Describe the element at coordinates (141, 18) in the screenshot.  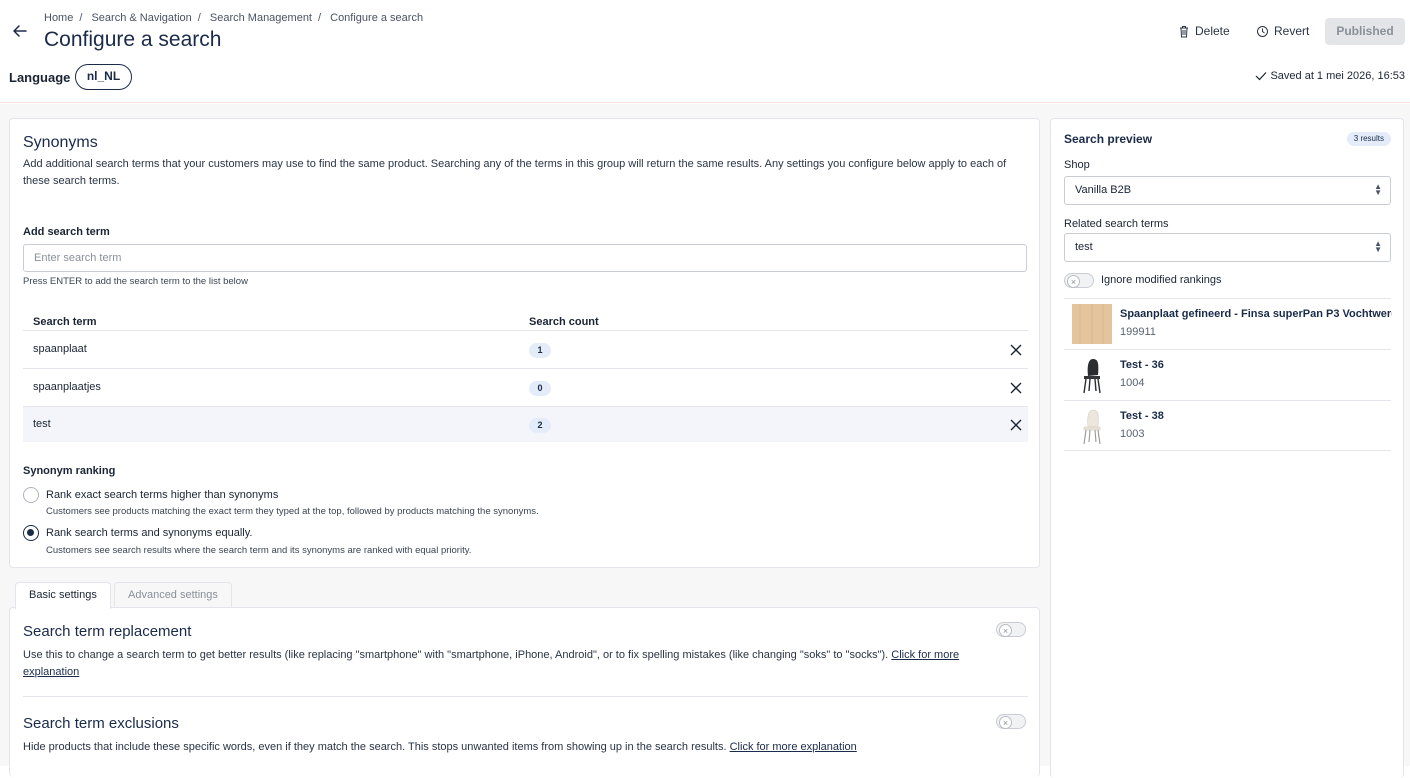
I see `breadcrumb-search-navigation: Search & Navigation` at that location.